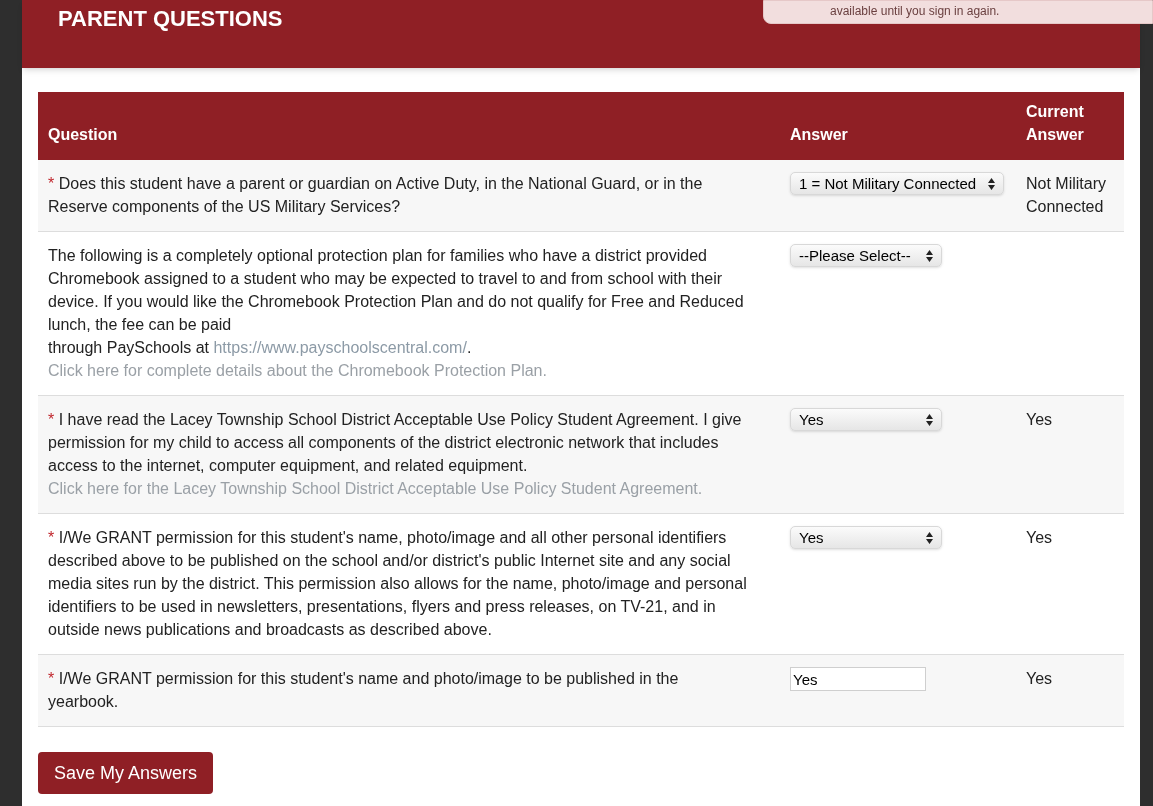 This screenshot has width=1153, height=806. I want to click on question-text: * I/We GRANT permission for this student's name, photo/image and all other personal identifiers described above to be published on the school and/or district's public Internet site and any social media sites run by the district. This permission also allows for the name, photo/image and personal identifiers to be used in newsletters, presentations, flyers and press releases, on TV-21, and in outside news publications and broadcasts as described above., so click(398, 584).